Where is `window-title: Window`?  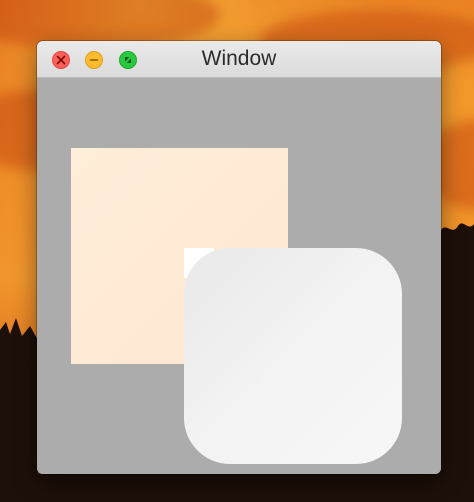 window-title: Window is located at coordinates (239, 58).